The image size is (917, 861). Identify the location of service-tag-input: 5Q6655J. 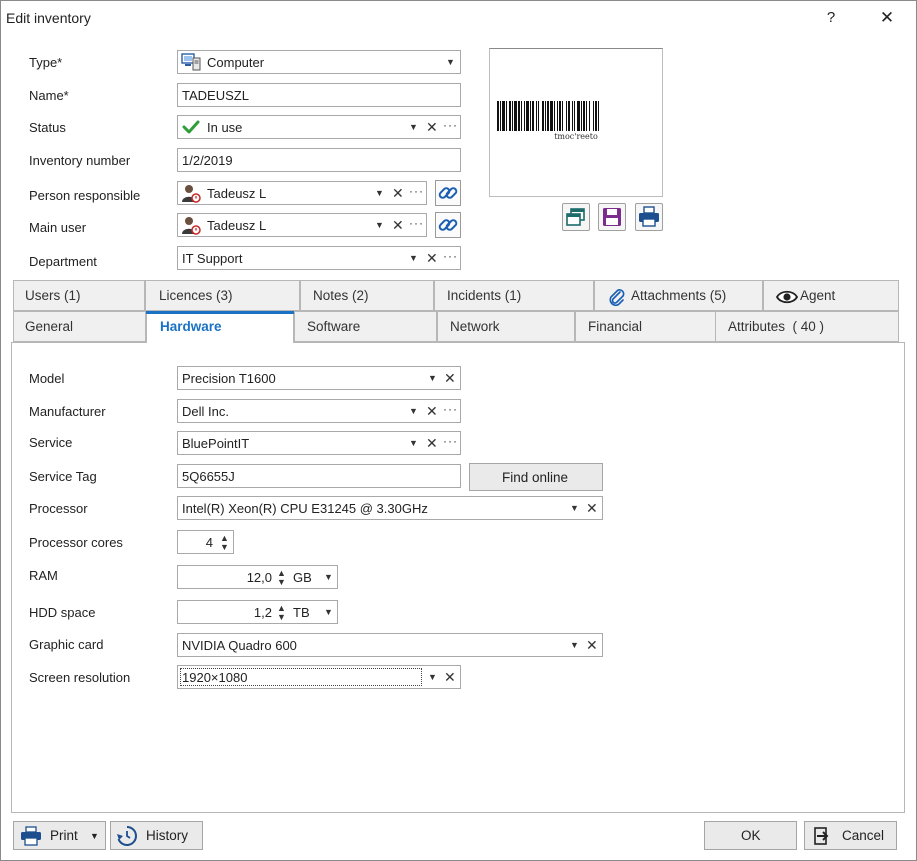
(319, 476).